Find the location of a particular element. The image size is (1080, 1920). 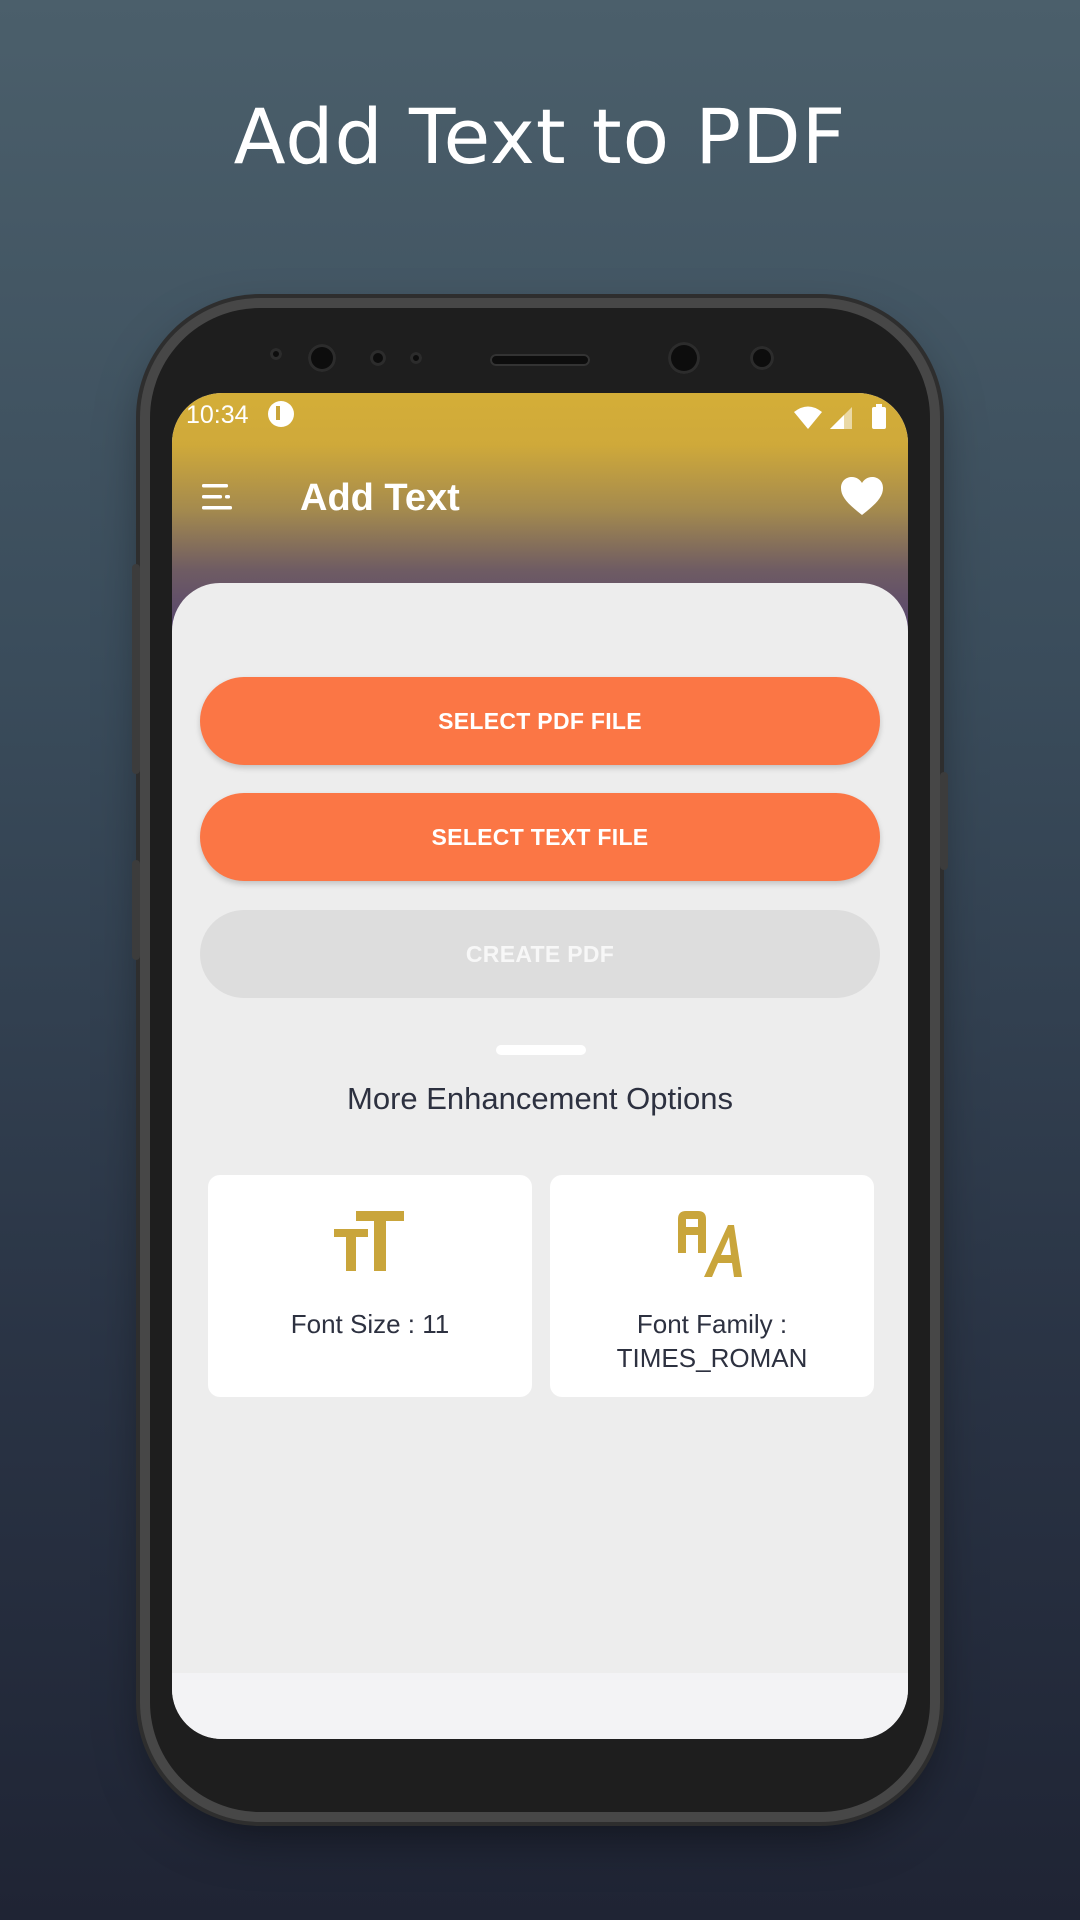

bottom-sheet-handle is located at coordinates (541, 1050).